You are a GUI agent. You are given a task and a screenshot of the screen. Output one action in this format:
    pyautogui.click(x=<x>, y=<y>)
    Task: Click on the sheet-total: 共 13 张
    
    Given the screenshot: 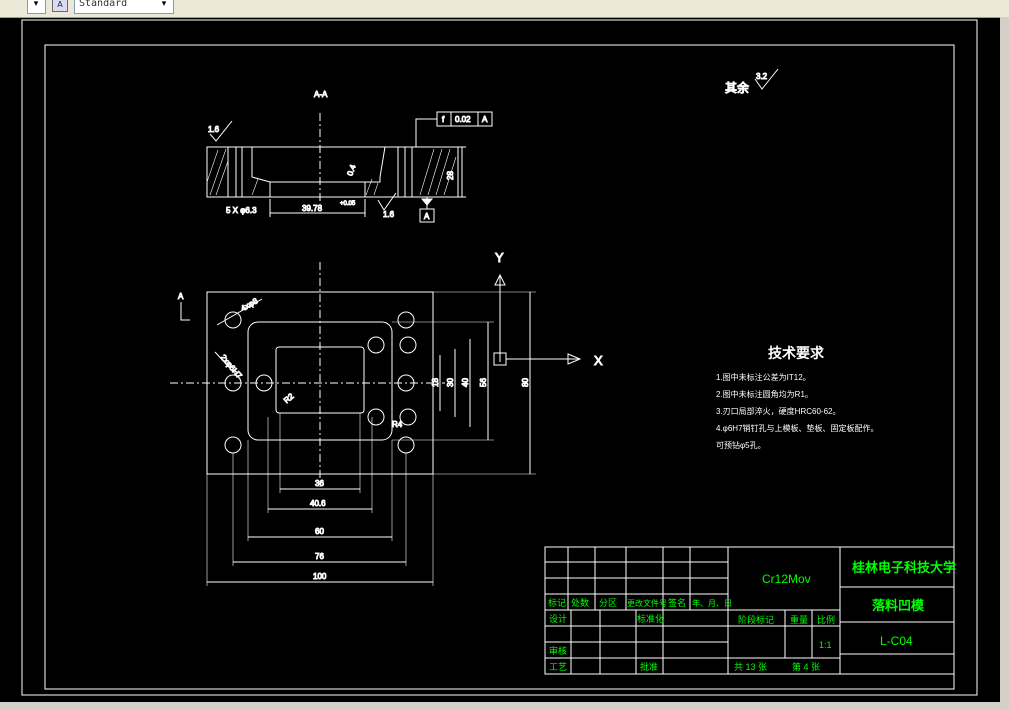 What is the action you would take?
    pyautogui.click(x=750, y=667)
    